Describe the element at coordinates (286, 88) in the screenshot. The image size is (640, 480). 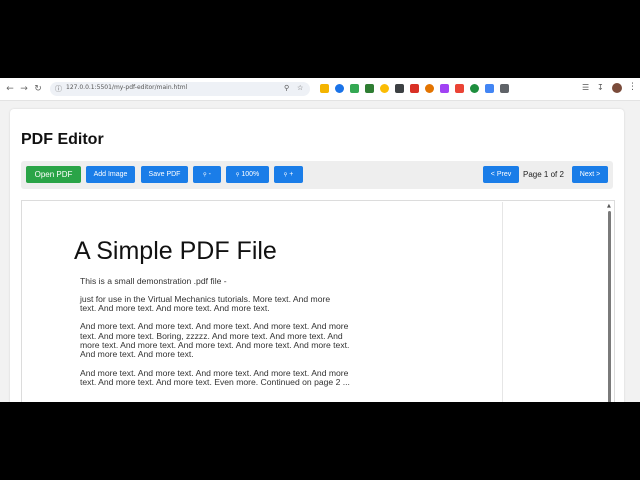
I see `zoom-icon: ⚲` at that location.